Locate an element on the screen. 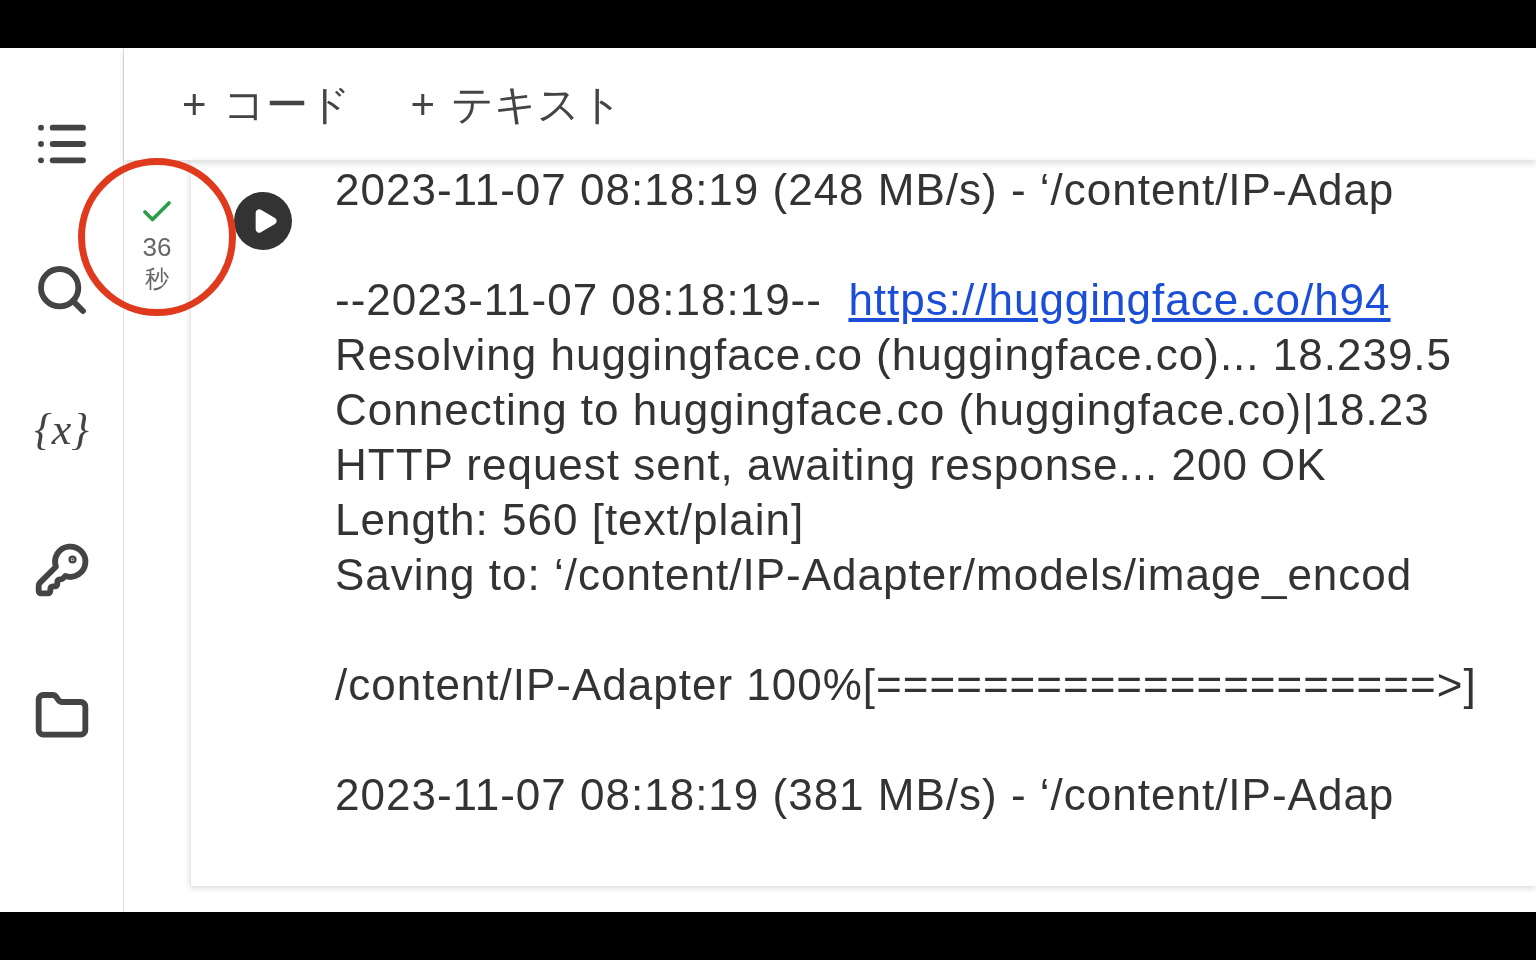  output-line: Length: 560 [text/plain] is located at coordinates (570, 520).